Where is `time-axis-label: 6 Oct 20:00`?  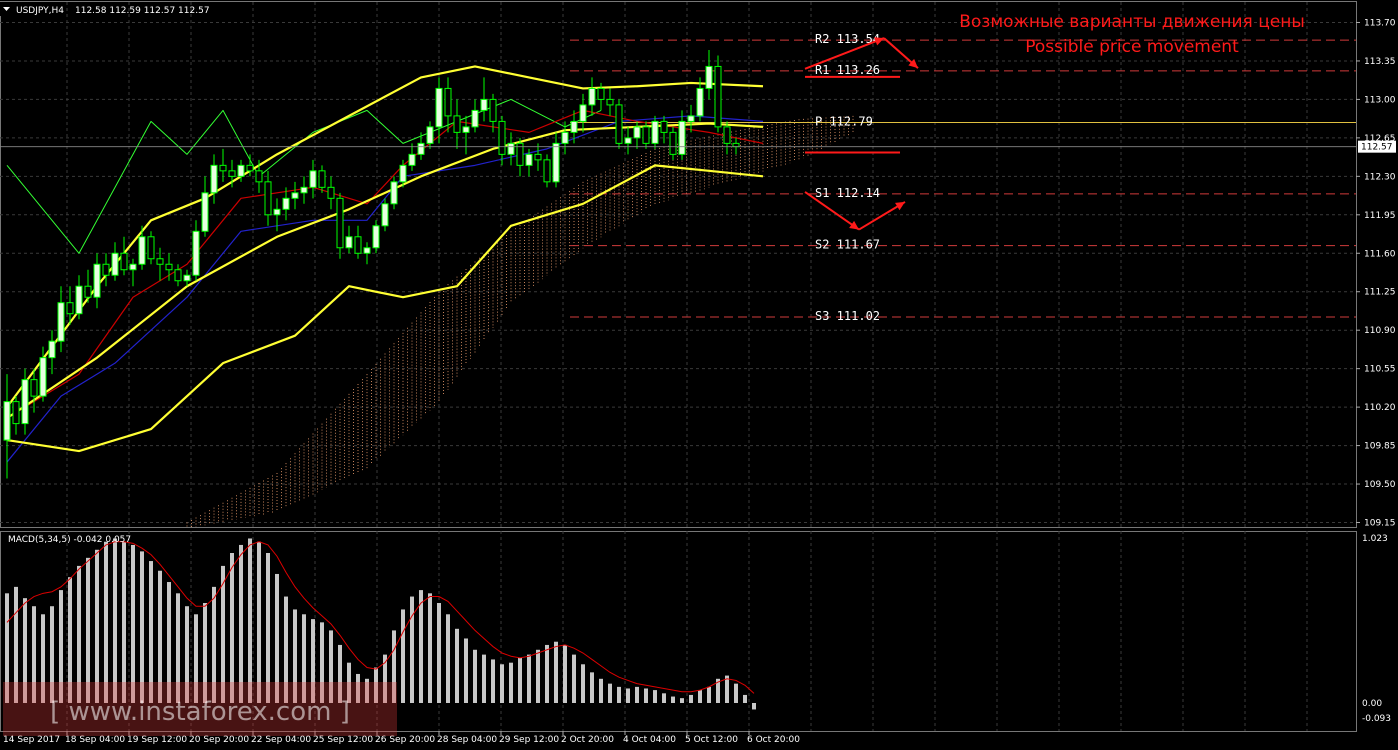 time-axis-label: 6 Oct 20:00 is located at coordinates (773, 740).